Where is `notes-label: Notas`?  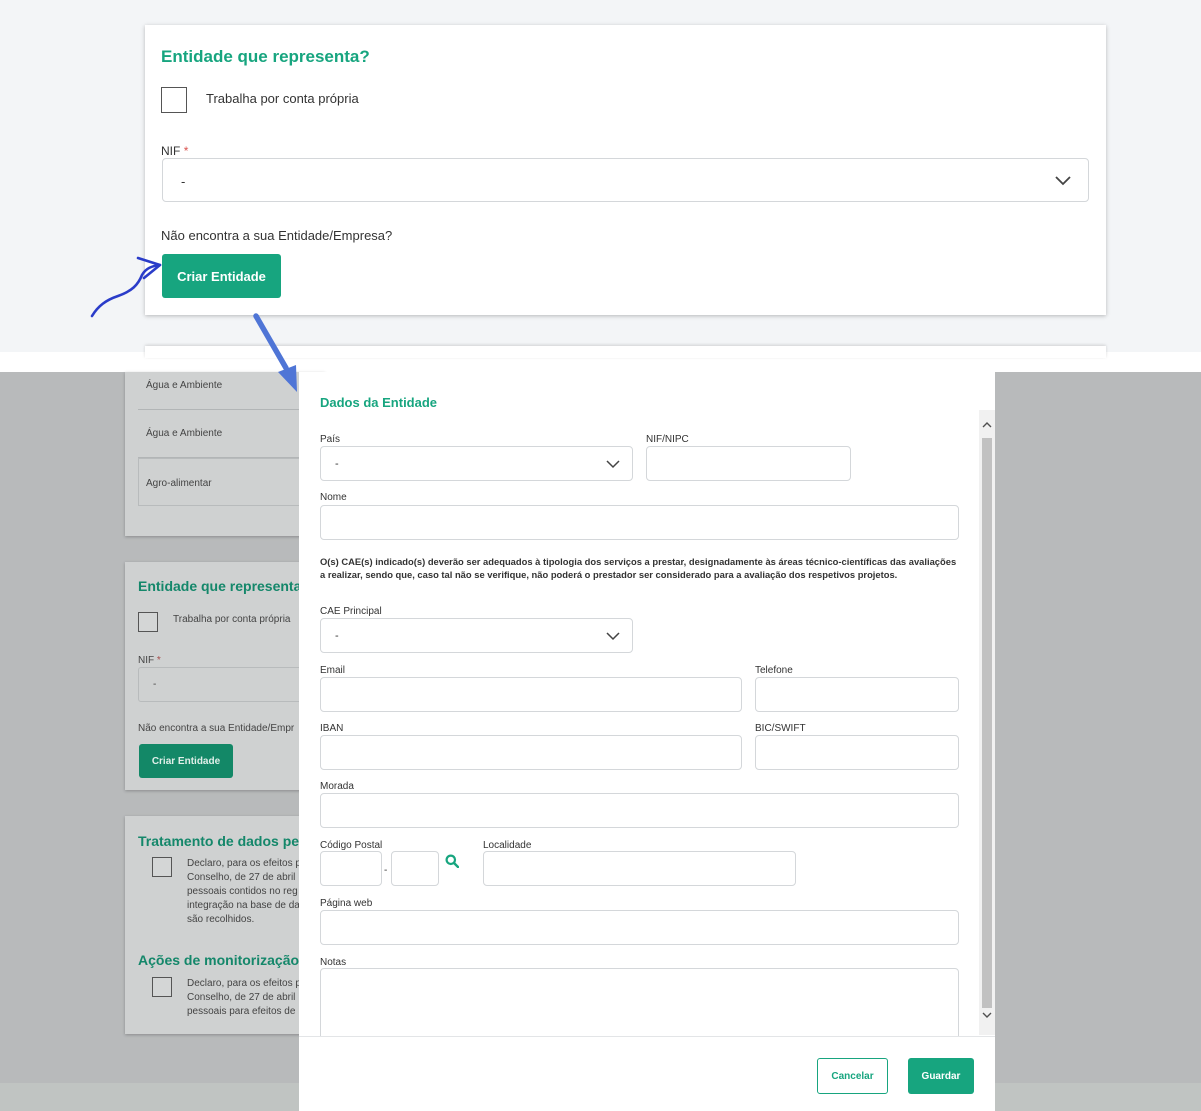
notes-label: Notas is located at coordinates (333, 962).